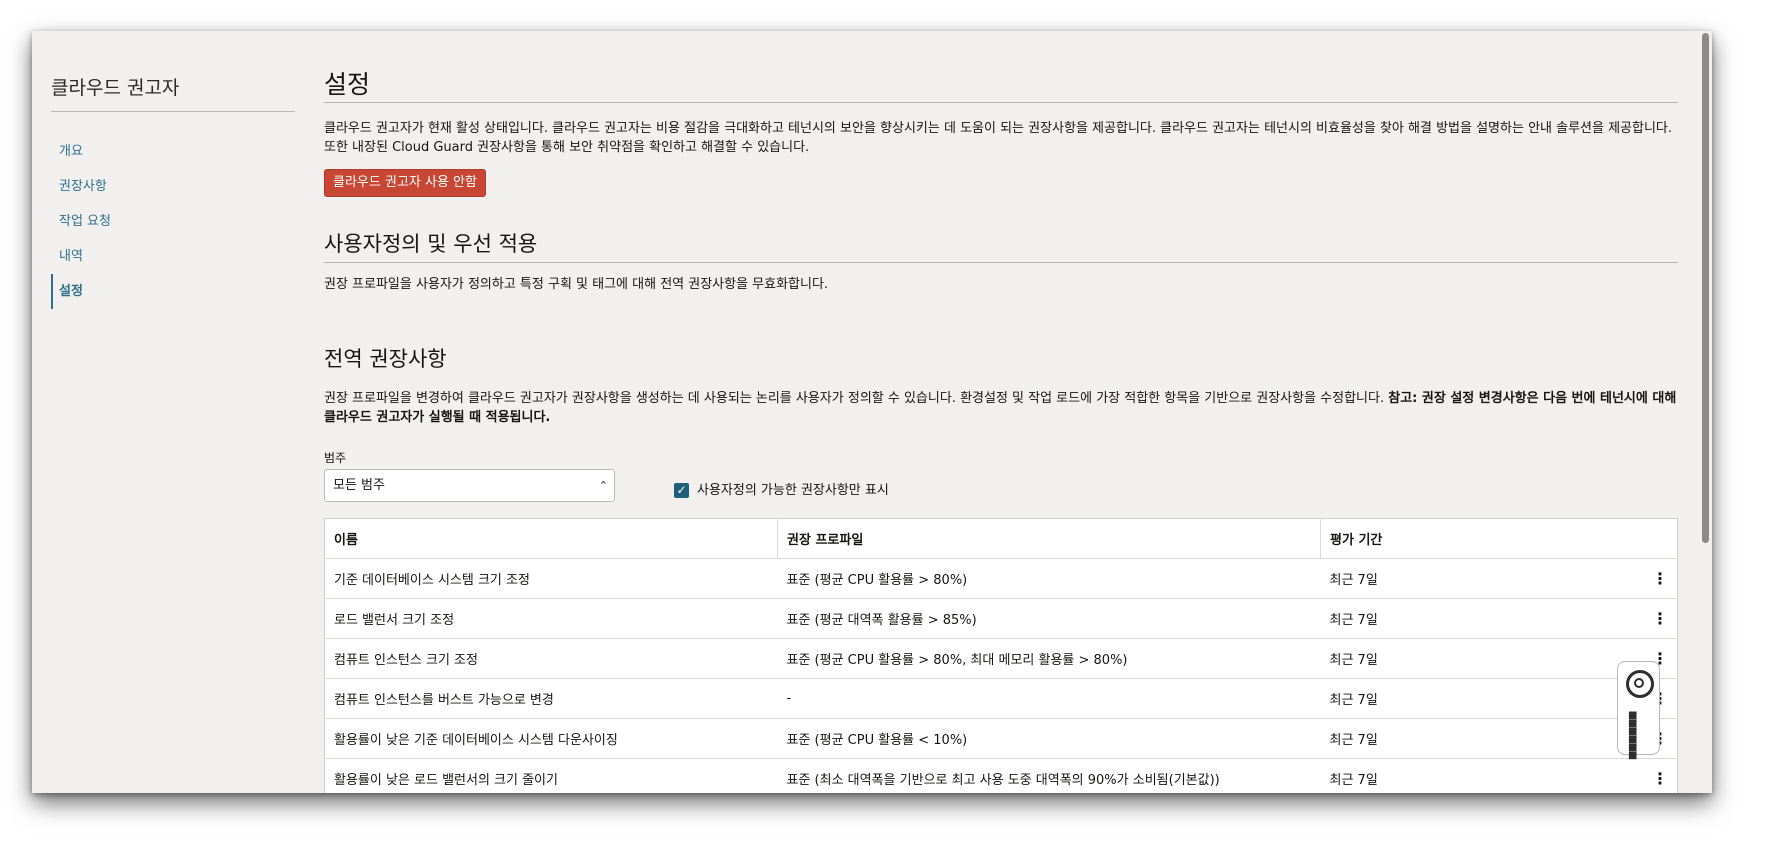 Image resolution: width=1774 pixels, height=856 pixels. I want to click on sidebar-nav: 개요 권장사항 작업 요청 내역 설정, so click(173, 221).